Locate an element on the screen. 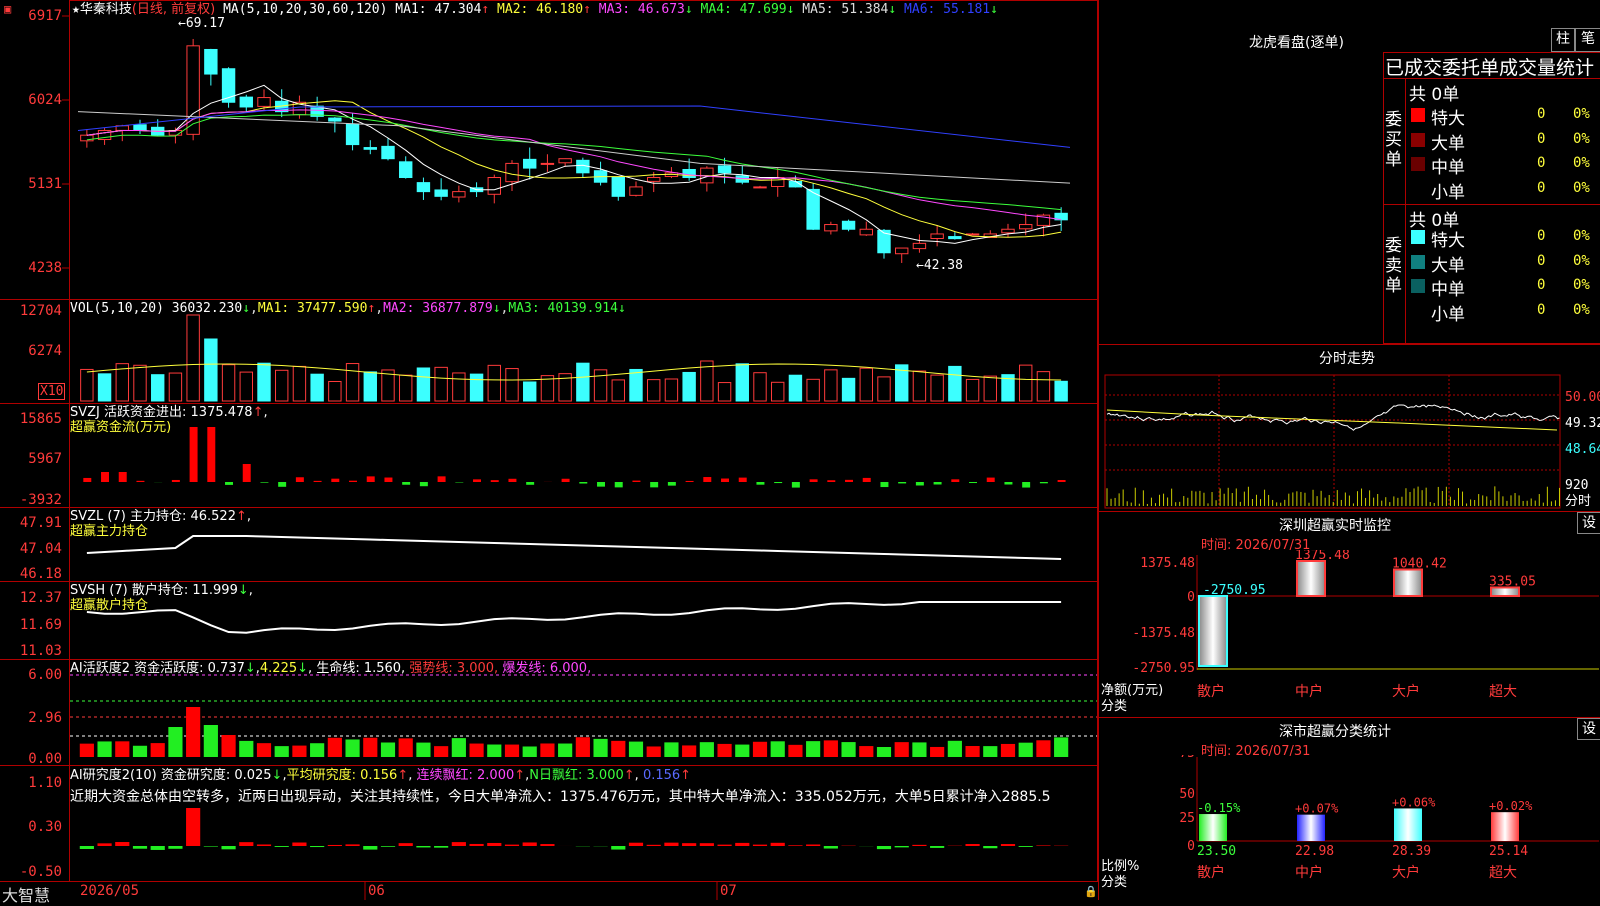  tick-mode-button: 笔 is located at coordinates (1587, 40).